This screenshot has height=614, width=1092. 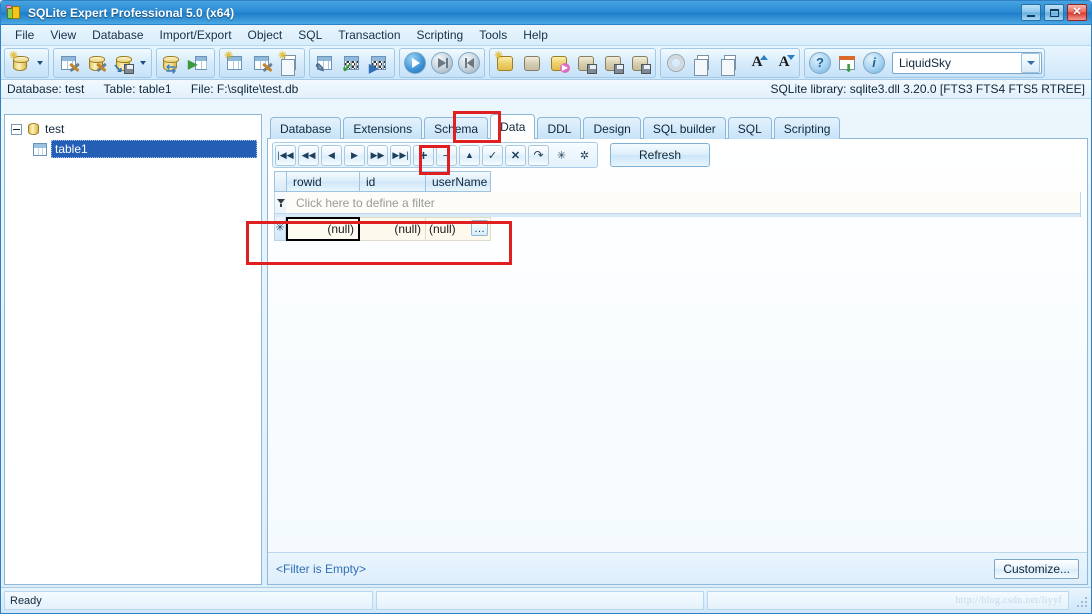 I want to click on prior-record-button: ◀, so click(x=331, y=155).